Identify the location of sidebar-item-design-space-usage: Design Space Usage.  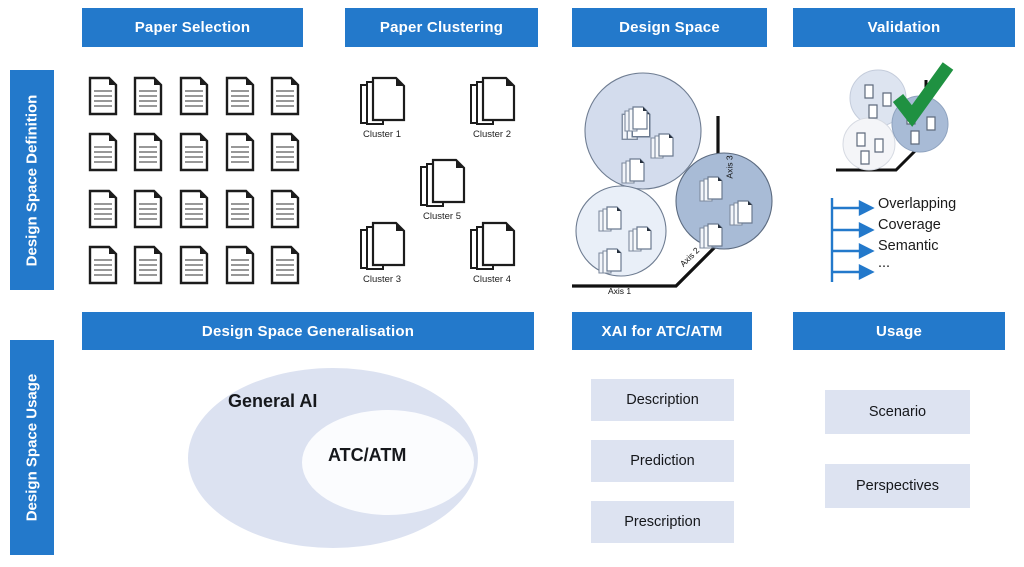
(32, 447).